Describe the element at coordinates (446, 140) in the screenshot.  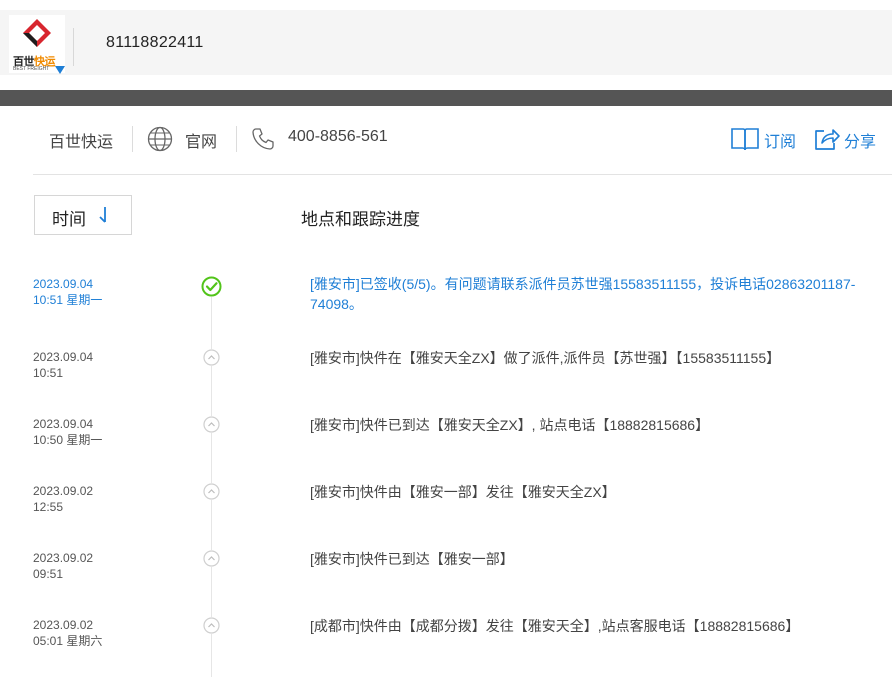
I see `carrier-info-bar: 百世快运 官网 400-8856-561 订阅 分享` at that location.